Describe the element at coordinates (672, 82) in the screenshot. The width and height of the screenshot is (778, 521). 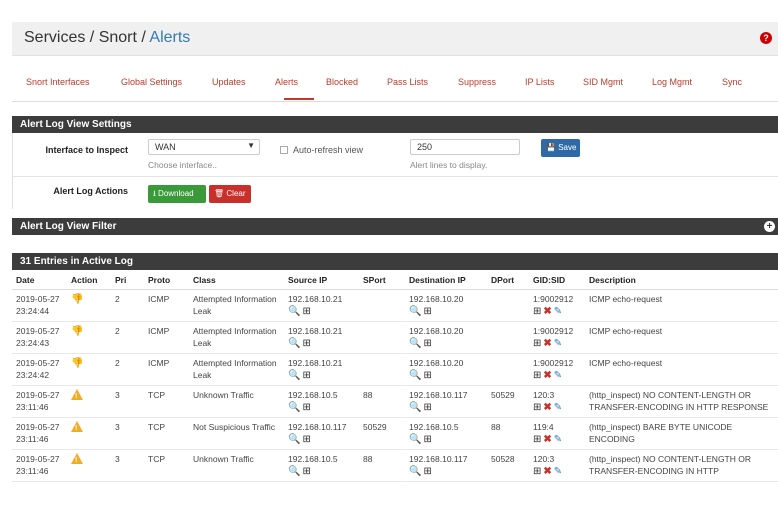
I see `tab-log-mgmt: Log Mgmt` at that location.